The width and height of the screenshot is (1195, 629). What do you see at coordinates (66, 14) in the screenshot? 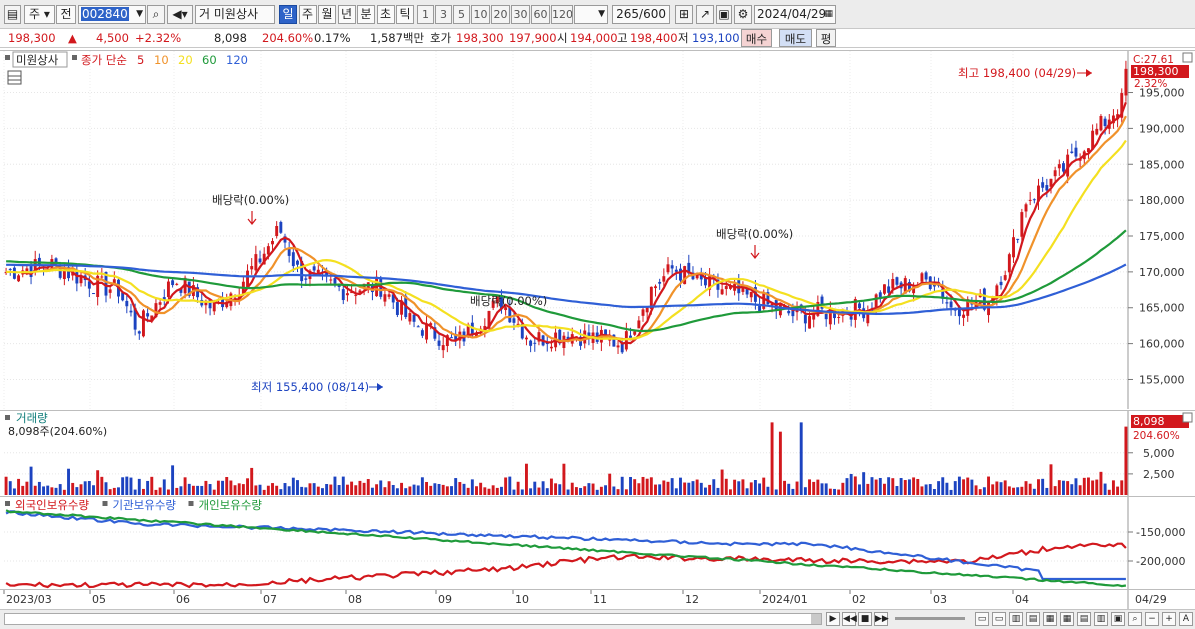
I see `market-scope-select: 전` at bounding box center [66, 14].